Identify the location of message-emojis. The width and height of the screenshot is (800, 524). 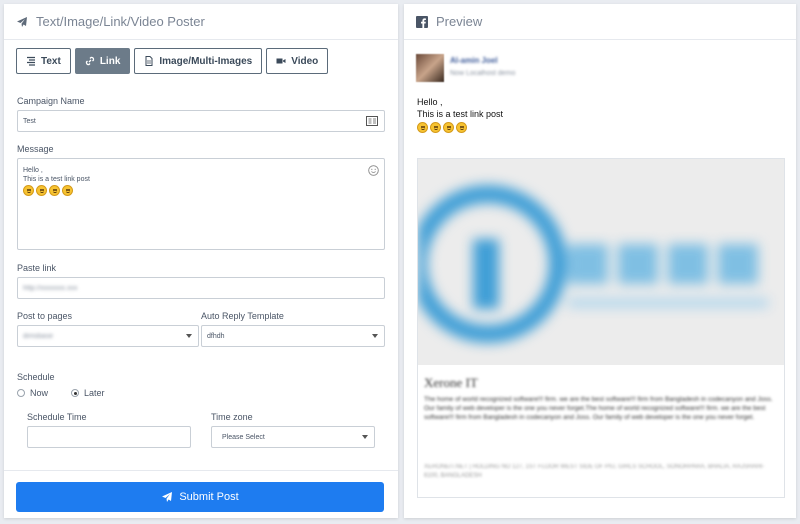
(49, 190).